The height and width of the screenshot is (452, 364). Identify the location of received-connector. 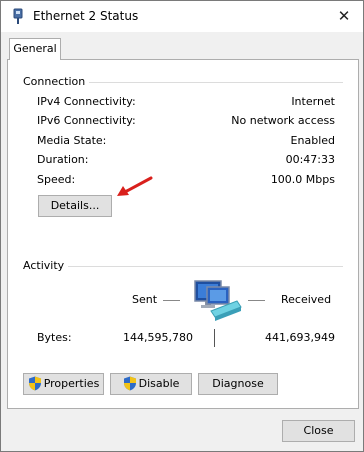
(256, 300).